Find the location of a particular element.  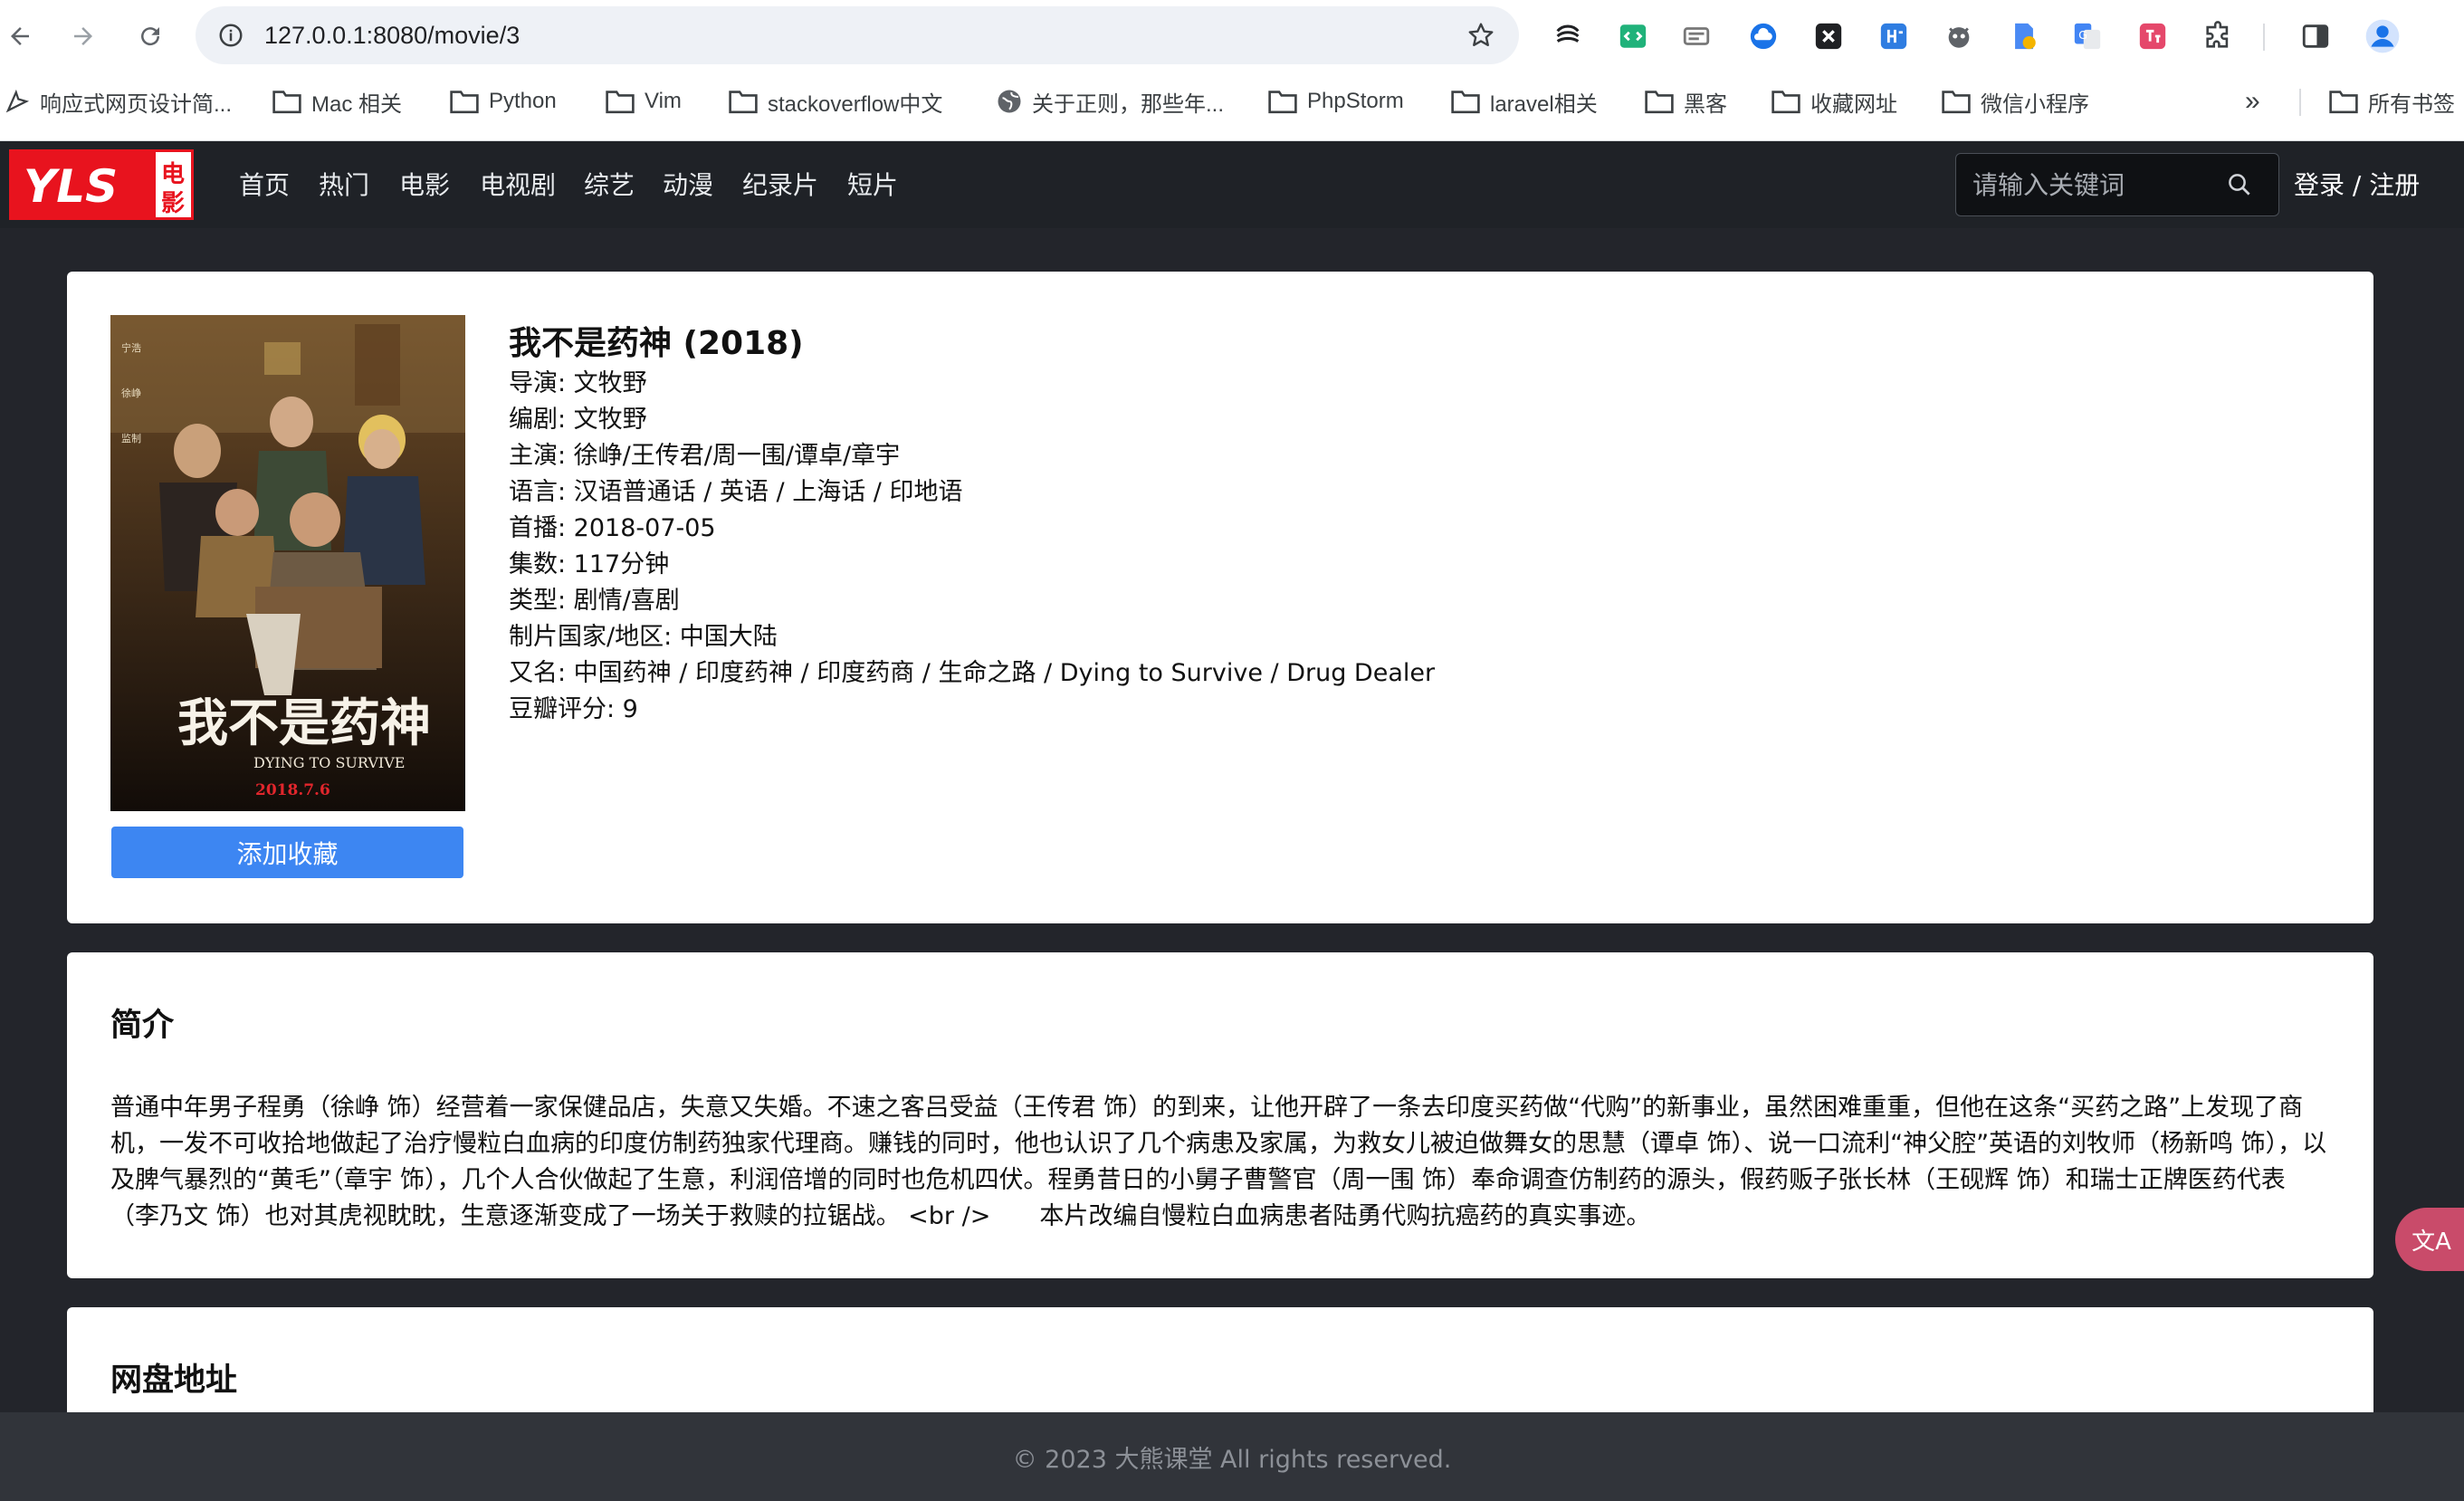

movie-writer: 编剧: 文牧野 is located at coordinates (578, 420).